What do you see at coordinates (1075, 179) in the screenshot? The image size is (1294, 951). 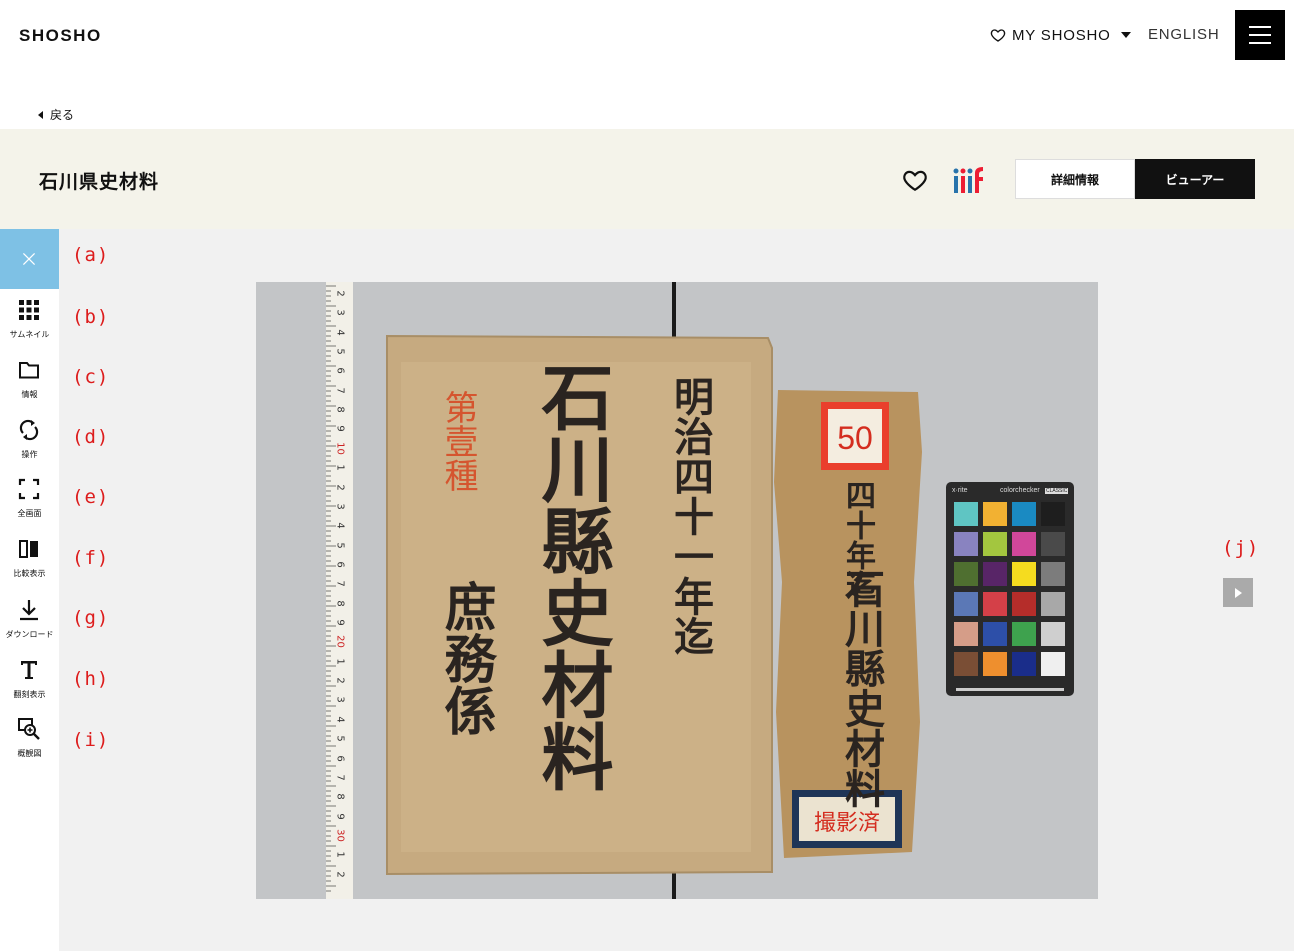 I see `tab-details: 詳細情報` at bounding box center [1075, 179].